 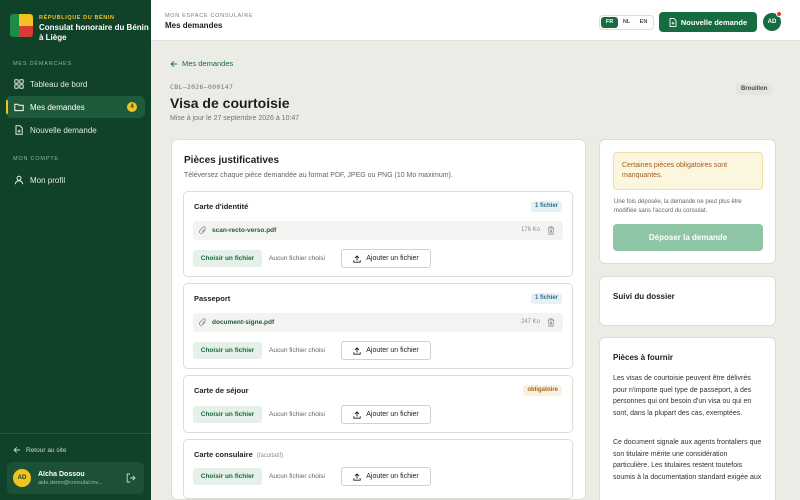 I want to click on last-updated: Mise à jour le 27 septembre 2026 à 10:47, so click(x=235, y=118).